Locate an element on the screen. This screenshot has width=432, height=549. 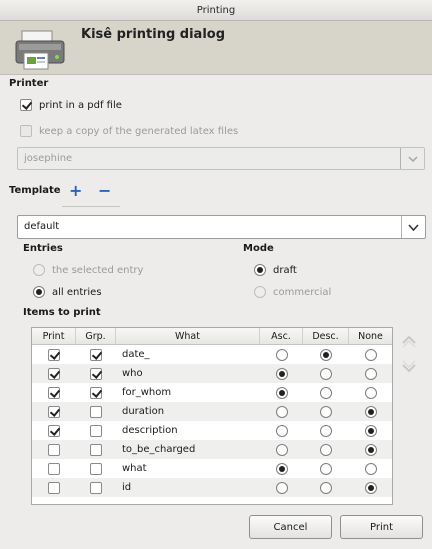
remove-template-button: − is located at coordinates (104, 191).